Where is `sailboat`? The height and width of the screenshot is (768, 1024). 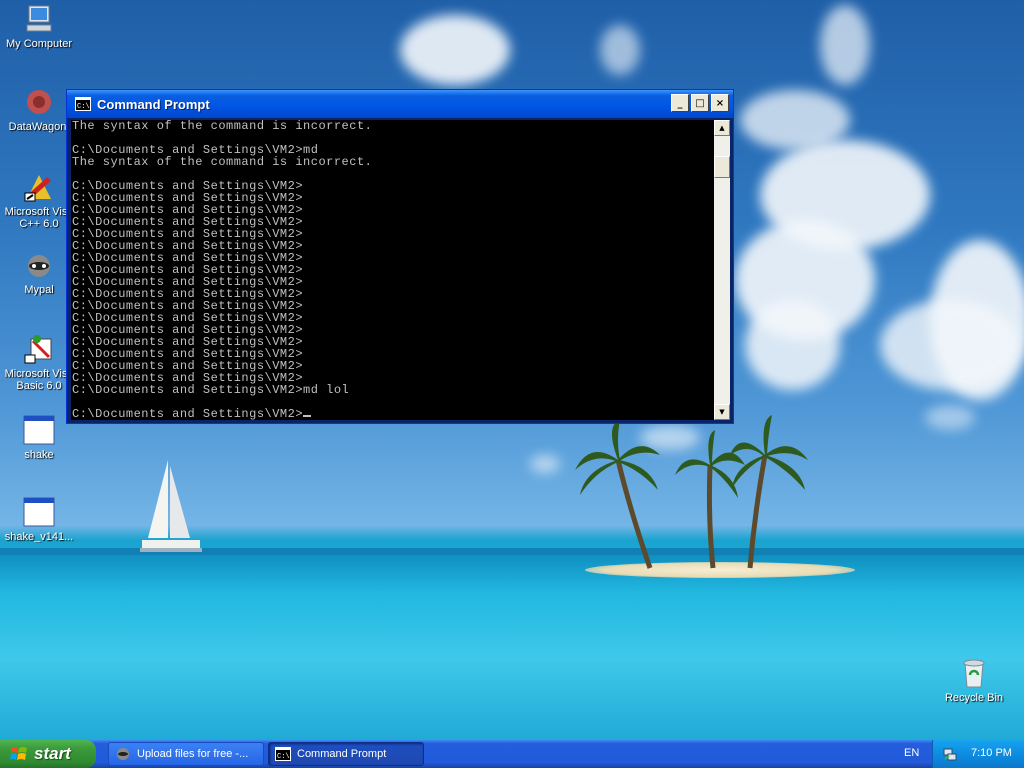
sailboat is located at coordinates (171, 506).